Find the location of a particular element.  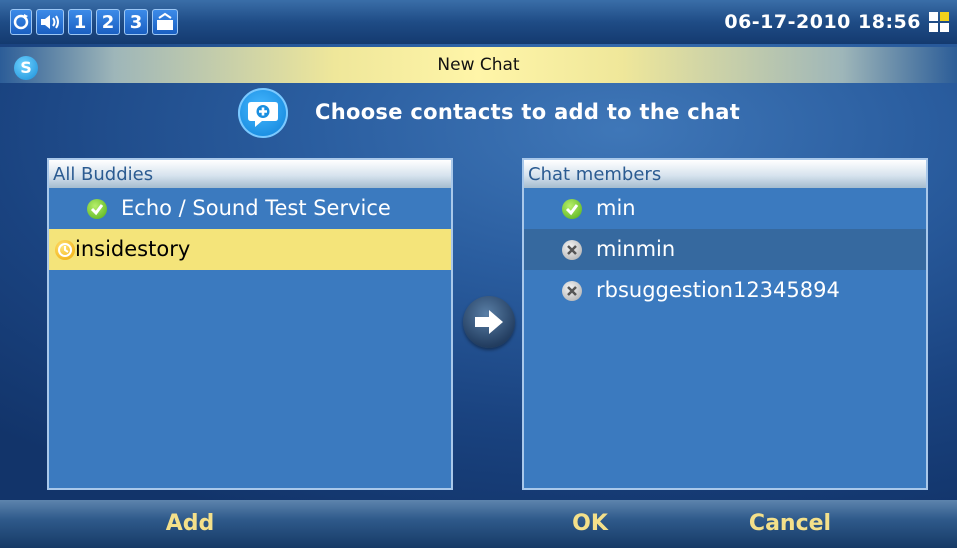

member-item: min is located at coordinates (725, 208).